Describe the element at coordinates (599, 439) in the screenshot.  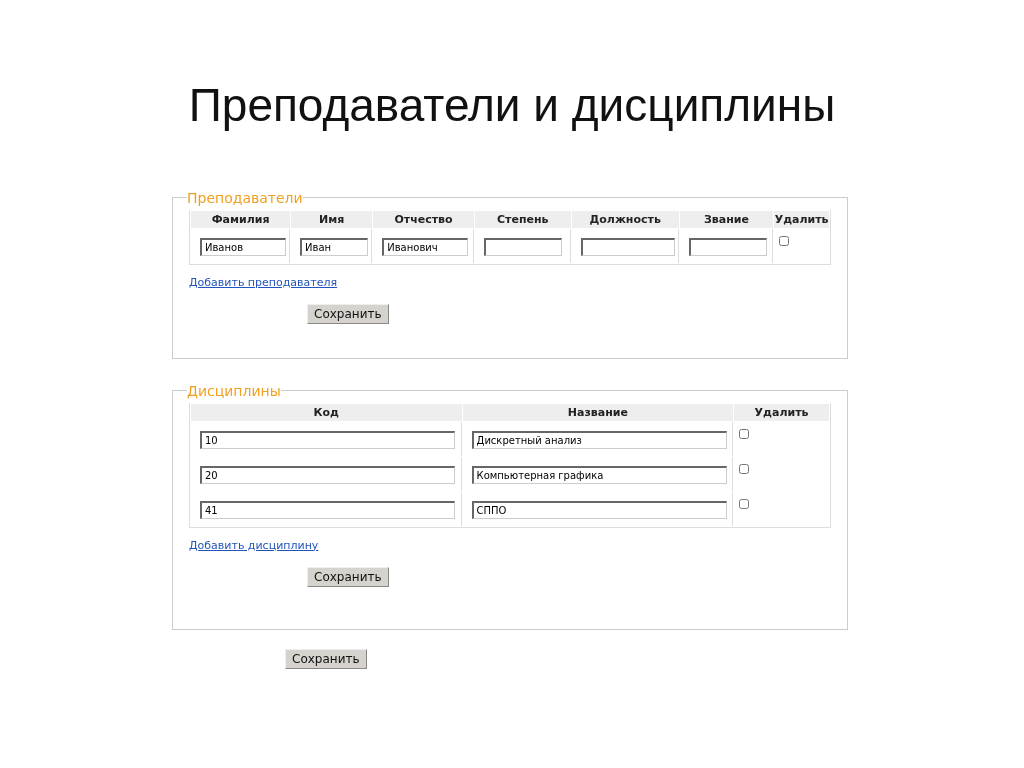
I see `text-field: Дискретный анализ` at that location.